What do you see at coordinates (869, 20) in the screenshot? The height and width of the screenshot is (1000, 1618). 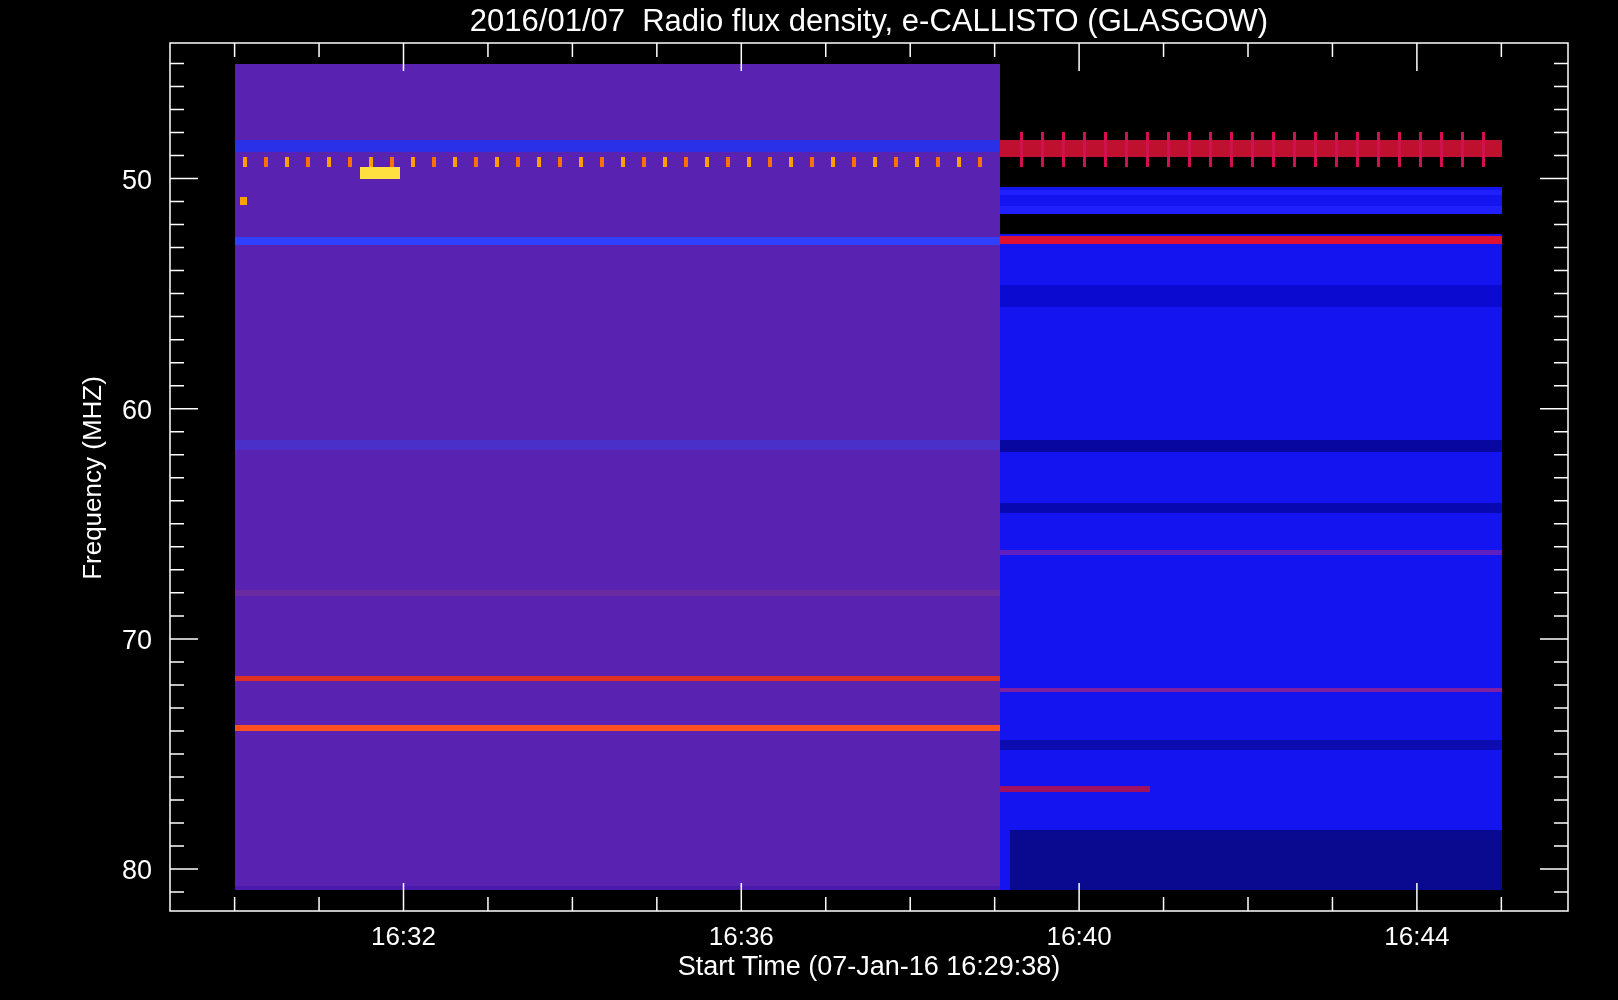 I see `plot-title: 2016/01/07 Radio flux density, e-CALLISTO (GLASGOW)` at bounding box center [869, 20].